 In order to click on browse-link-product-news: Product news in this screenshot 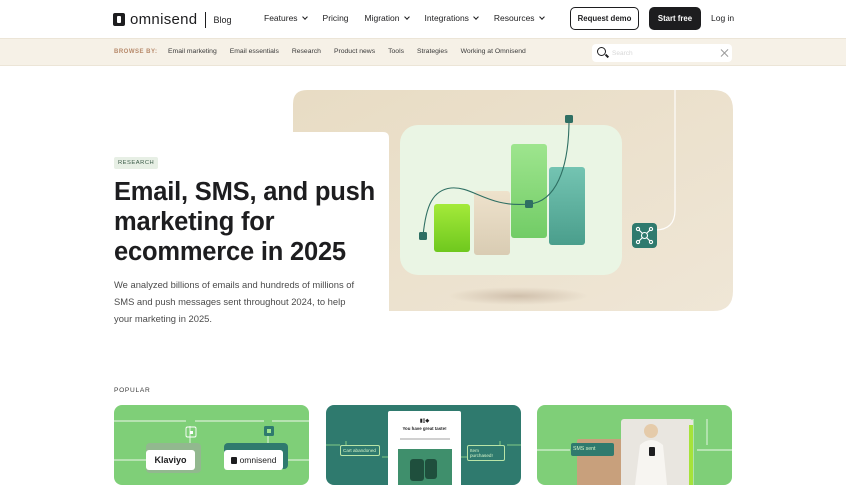, I will do `click(354, 51)`.